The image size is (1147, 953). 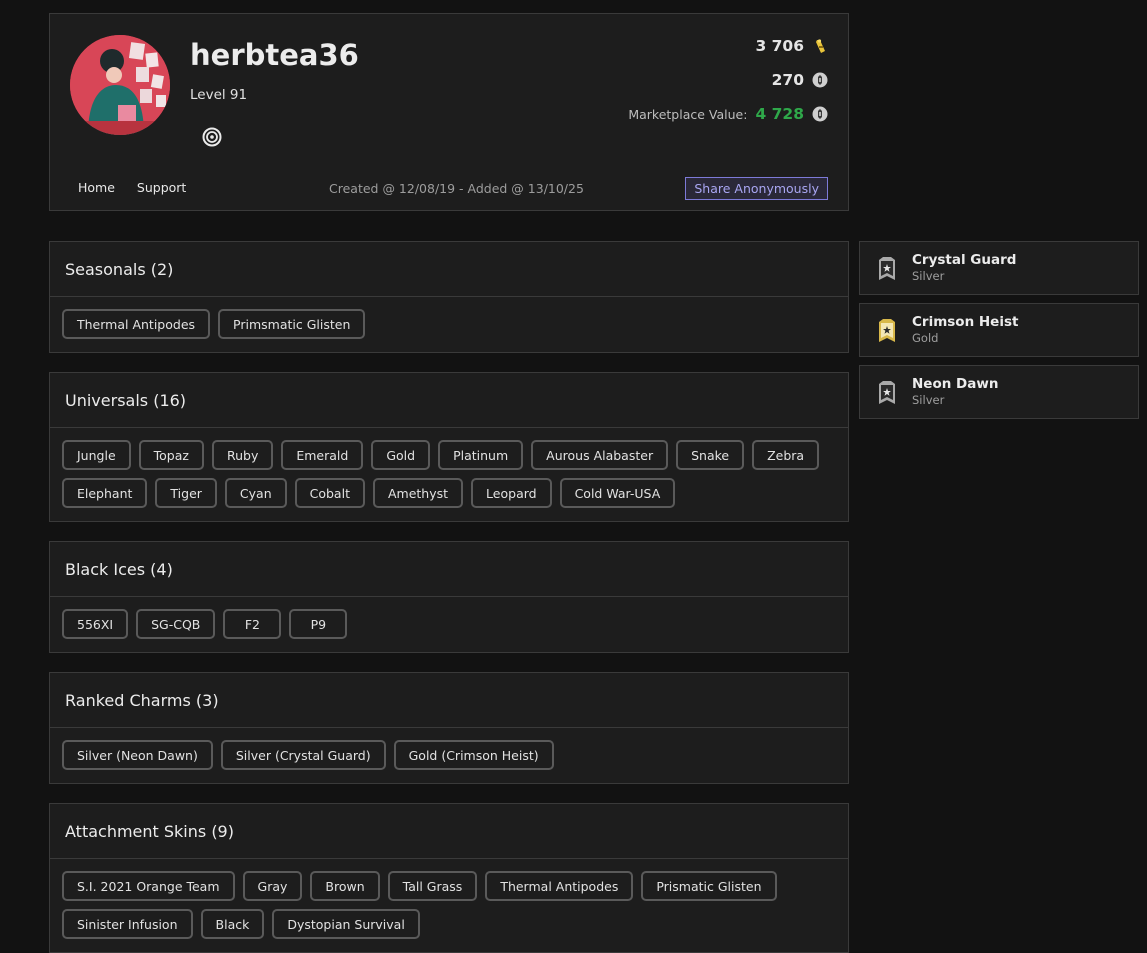 What do you see at coordinates (820, 46) in the screenshot?
I see `r6-credits-icon` at bounding box center [820, 46].